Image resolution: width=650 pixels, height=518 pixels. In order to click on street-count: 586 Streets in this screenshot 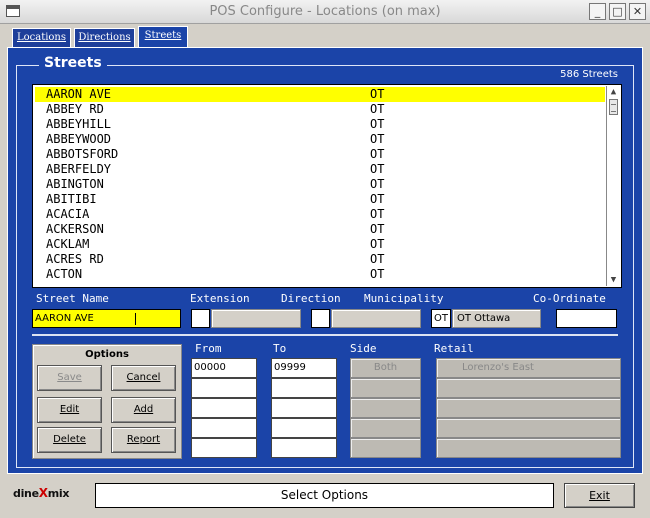, I will do `click(589, 74)`.